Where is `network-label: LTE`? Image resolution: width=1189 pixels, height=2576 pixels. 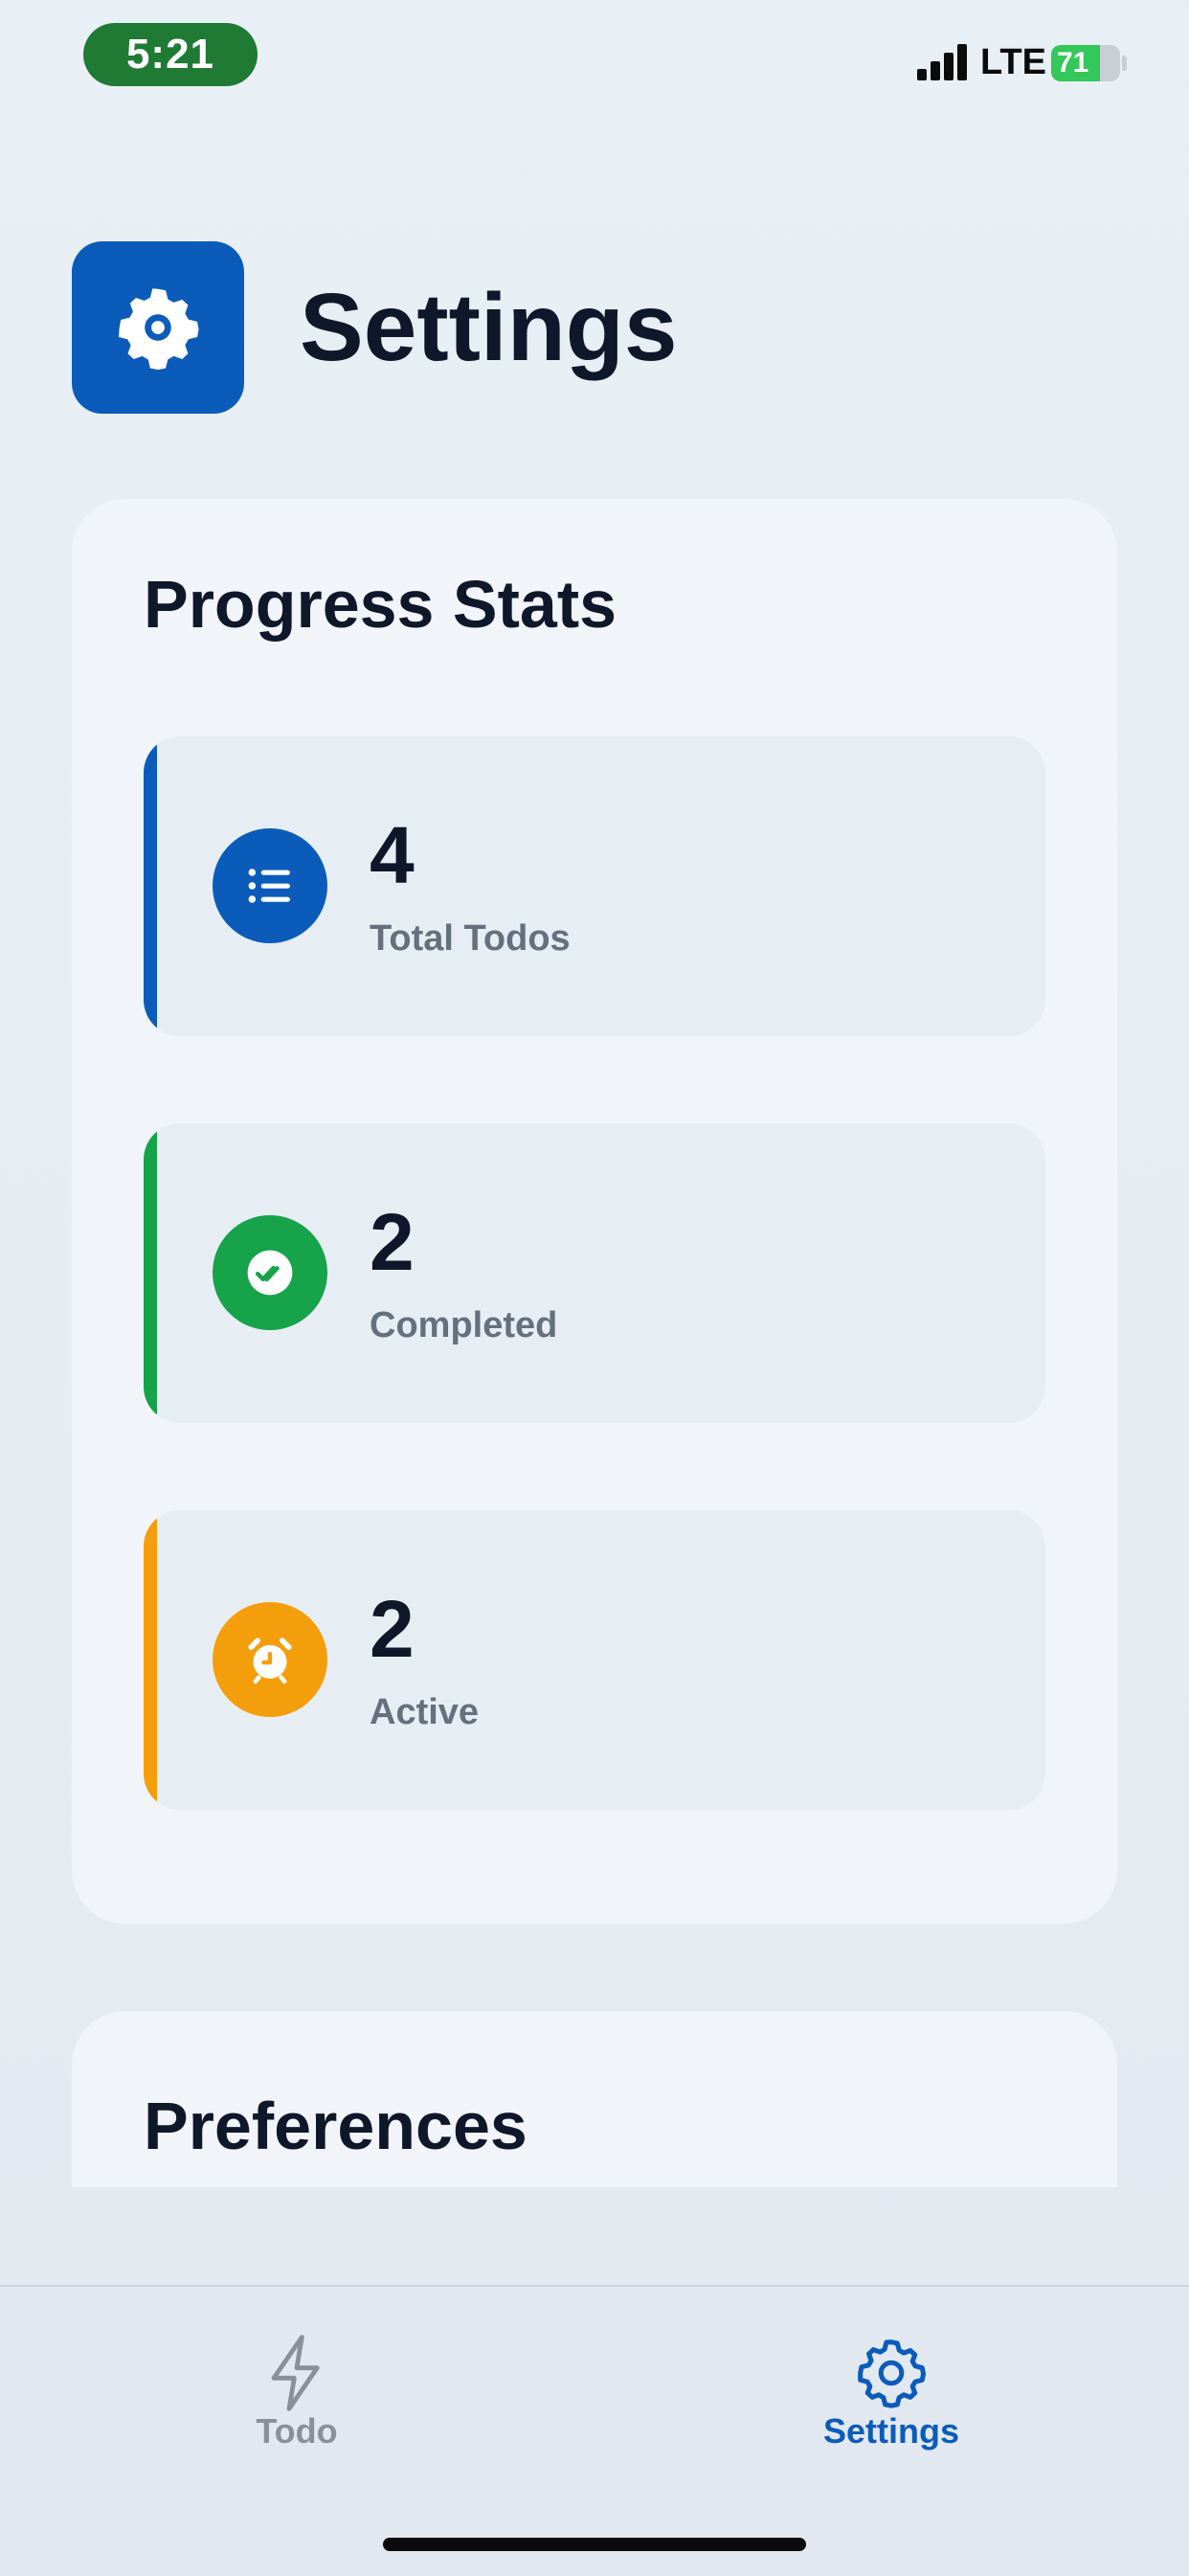
network-label: LTE is located at coordinates (1013, 62).